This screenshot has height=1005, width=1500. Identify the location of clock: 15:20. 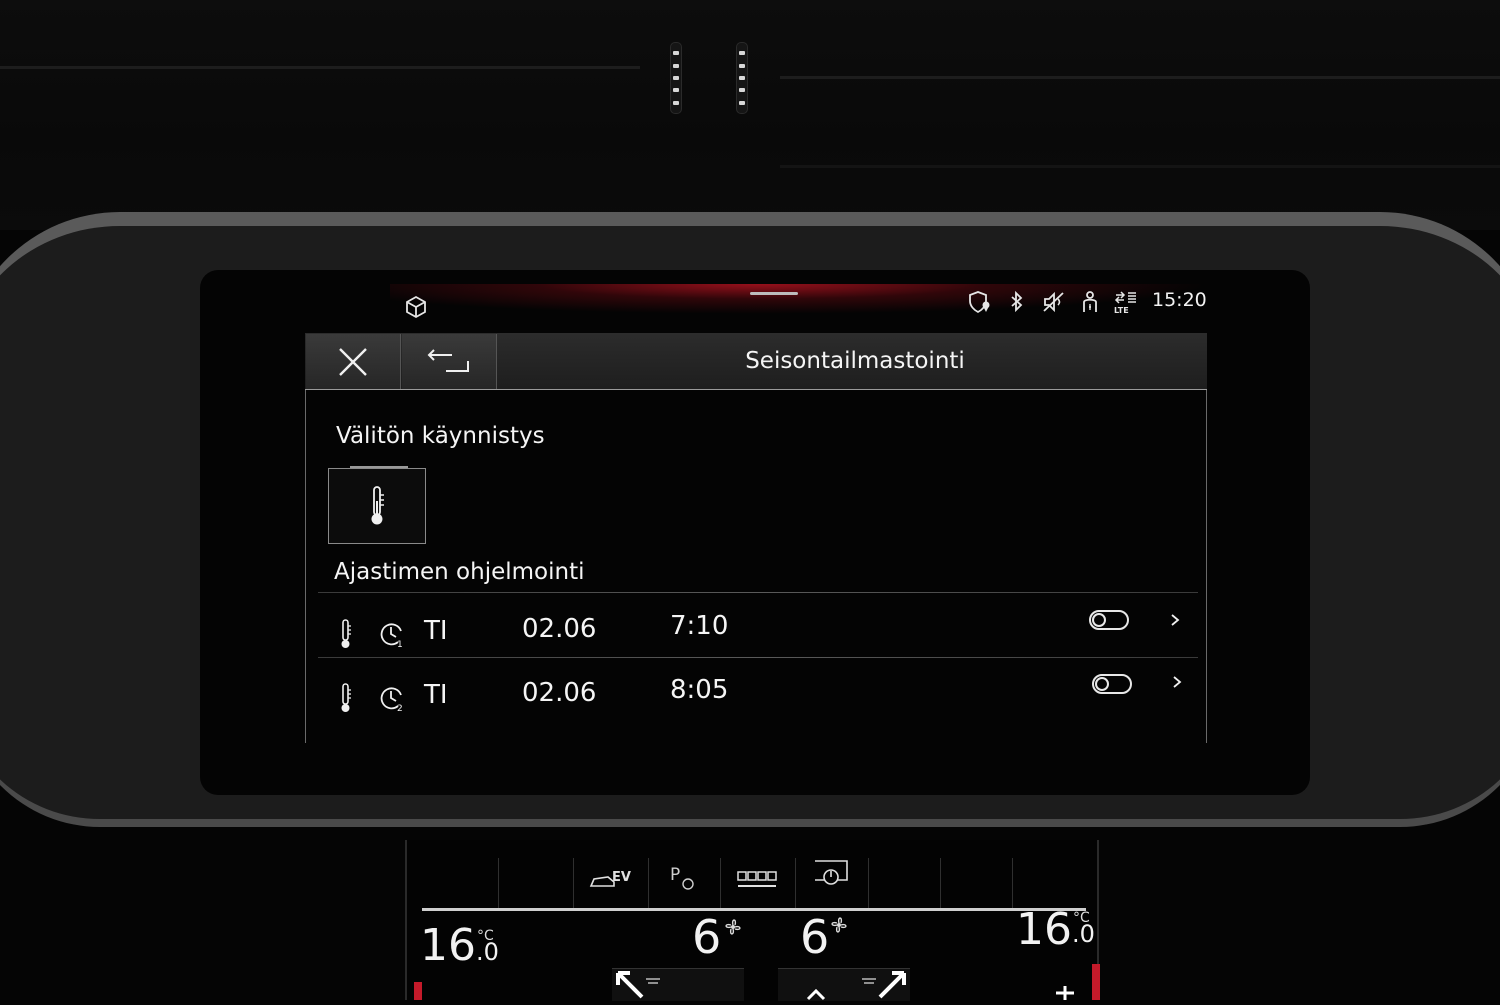
(1179, 300).